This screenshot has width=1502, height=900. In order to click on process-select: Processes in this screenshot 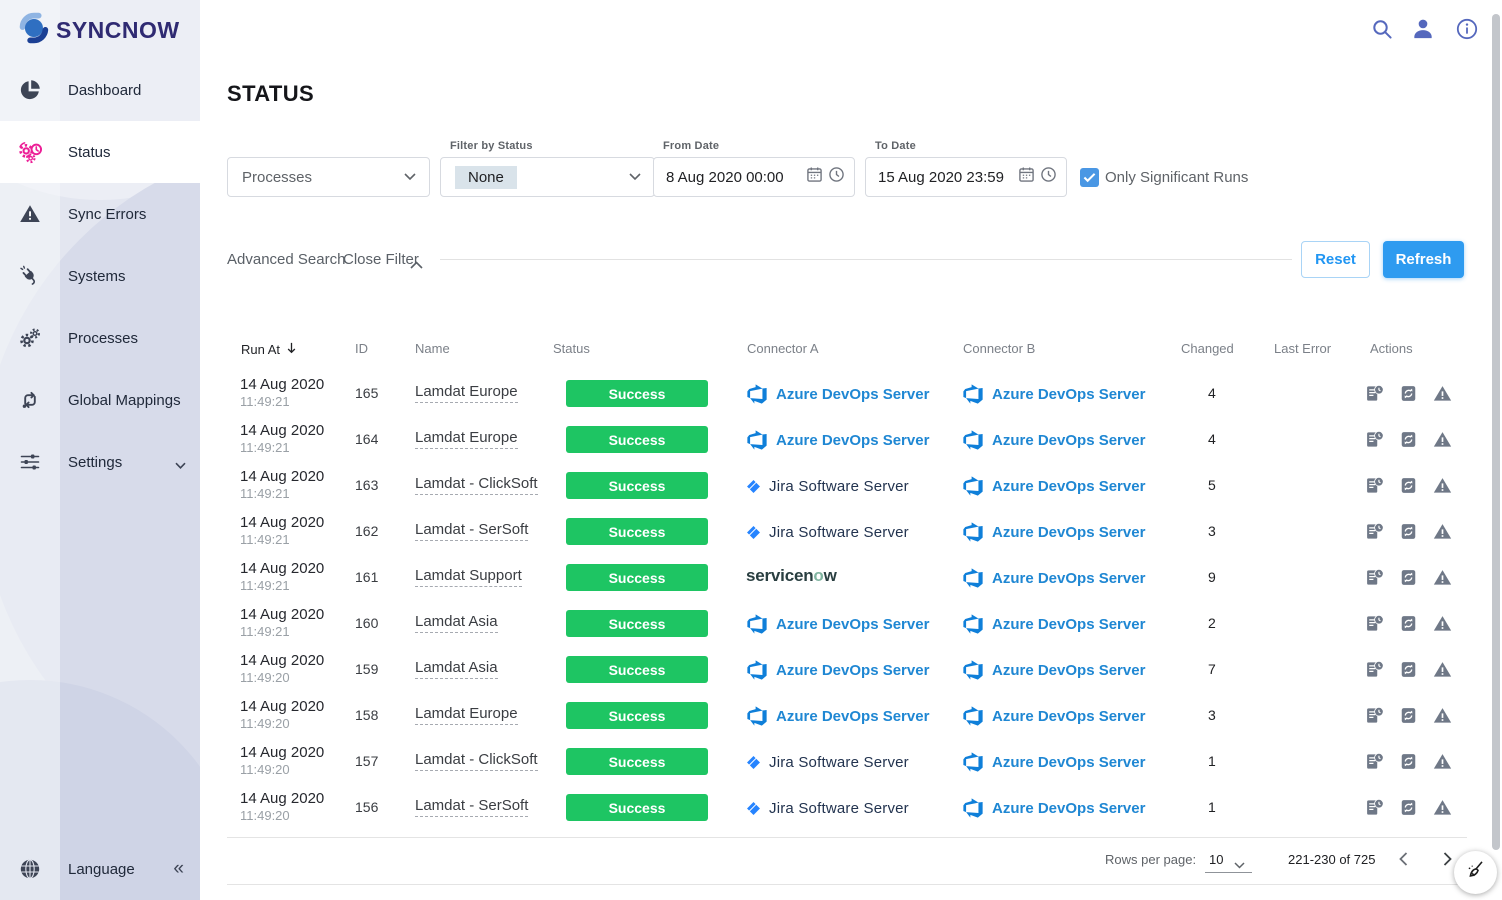, I will do `click(328, 177)`.